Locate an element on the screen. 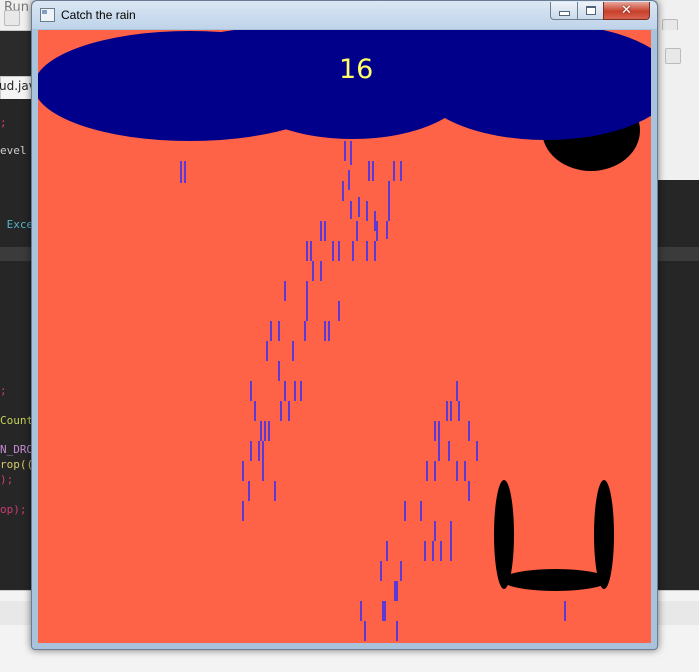  title-bar: Catch the rain ✕ is located at coordinates (344, 15).